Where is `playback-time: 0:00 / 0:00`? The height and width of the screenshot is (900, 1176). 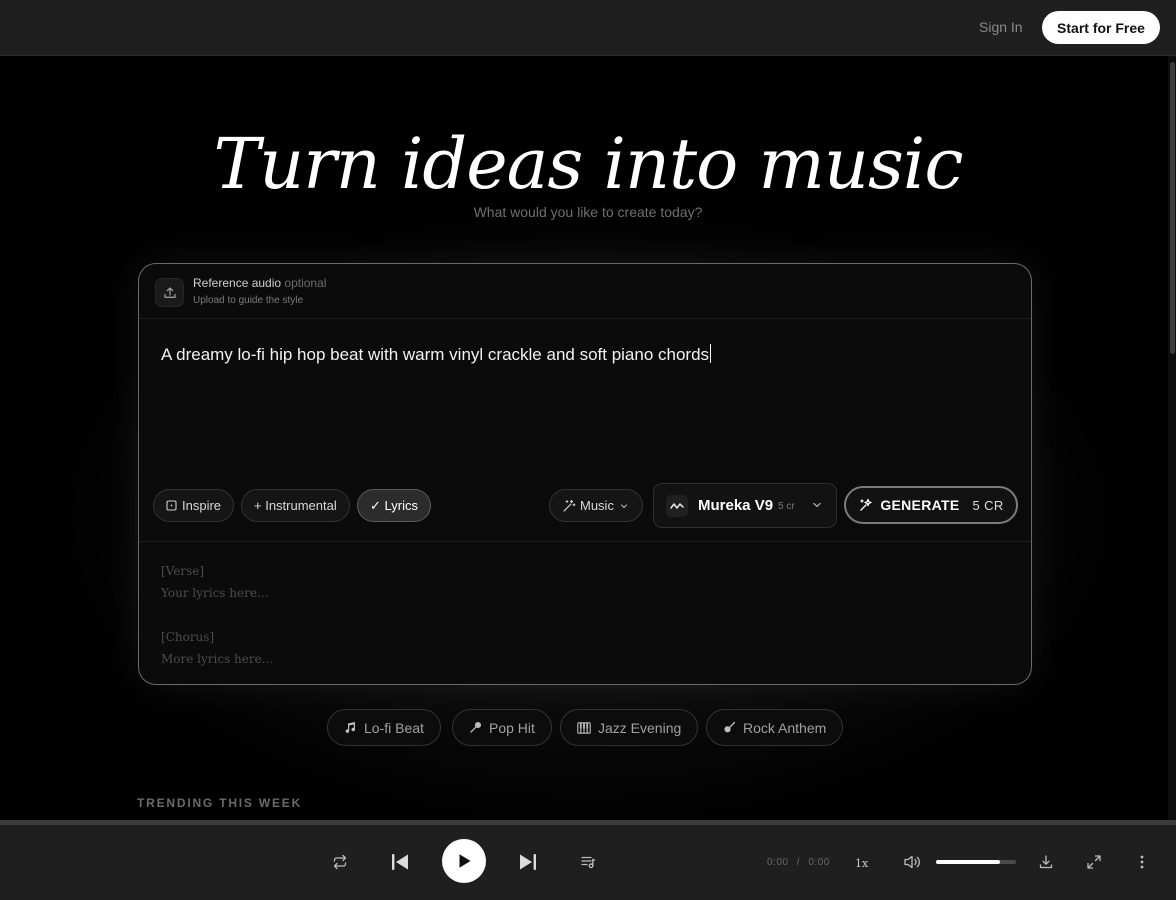 playback-time: 0:00 / 0:00 is located at coordinates (798, 862).